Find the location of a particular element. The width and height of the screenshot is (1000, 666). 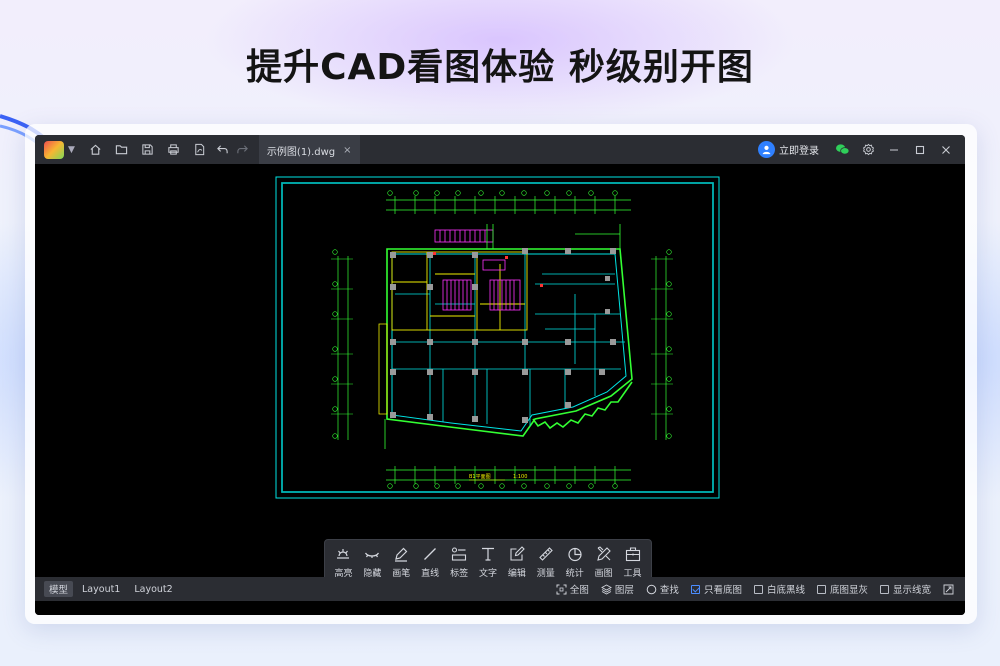

edit-icon is located at coordinates (517, 553).